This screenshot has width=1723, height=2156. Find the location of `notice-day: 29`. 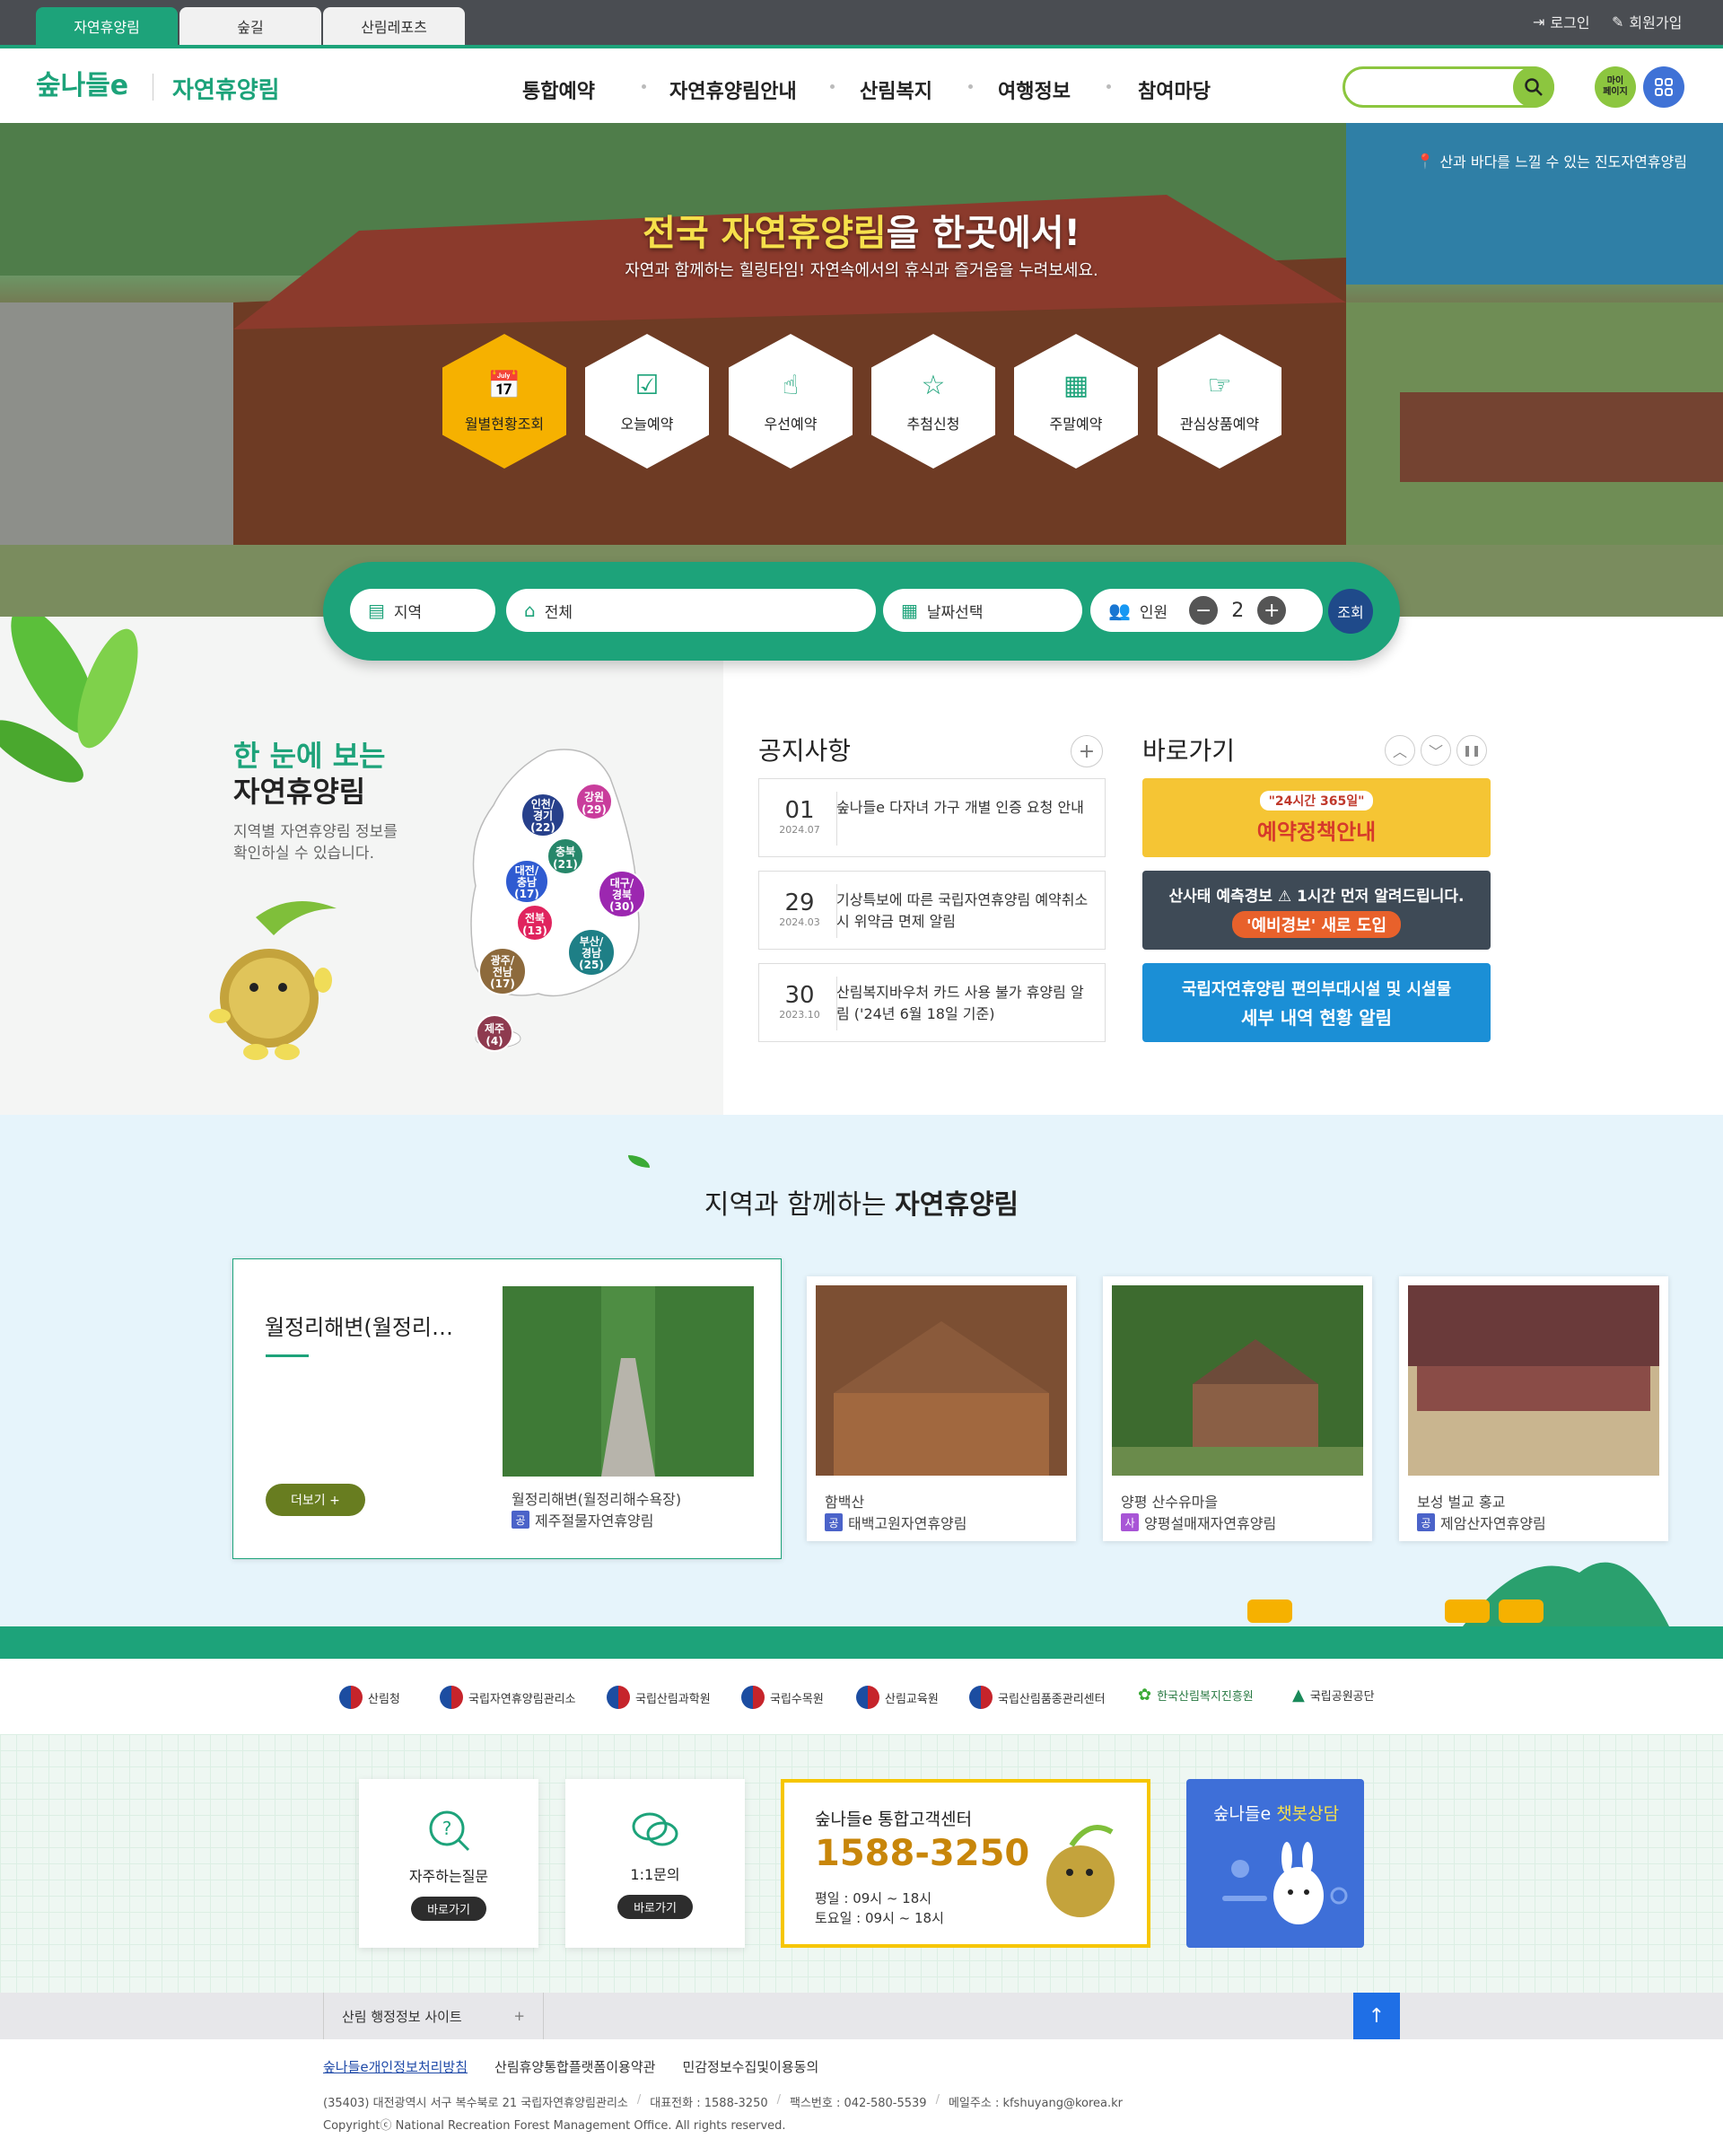

notice-day: 29 is located at coordinates (799, 903).